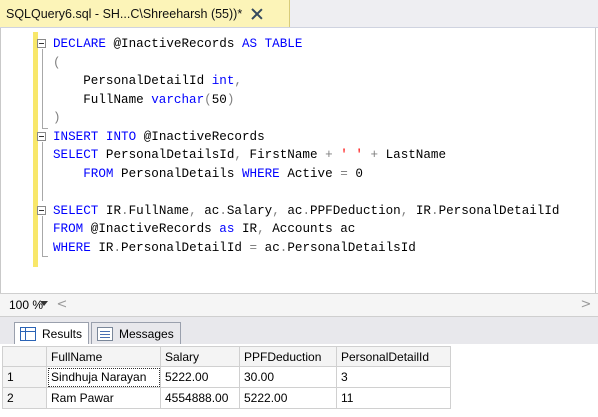  What do you see at coordinates (393, 377) in the screenshot?
I see `grid-cell: 3` at bounding box center [393, 377].